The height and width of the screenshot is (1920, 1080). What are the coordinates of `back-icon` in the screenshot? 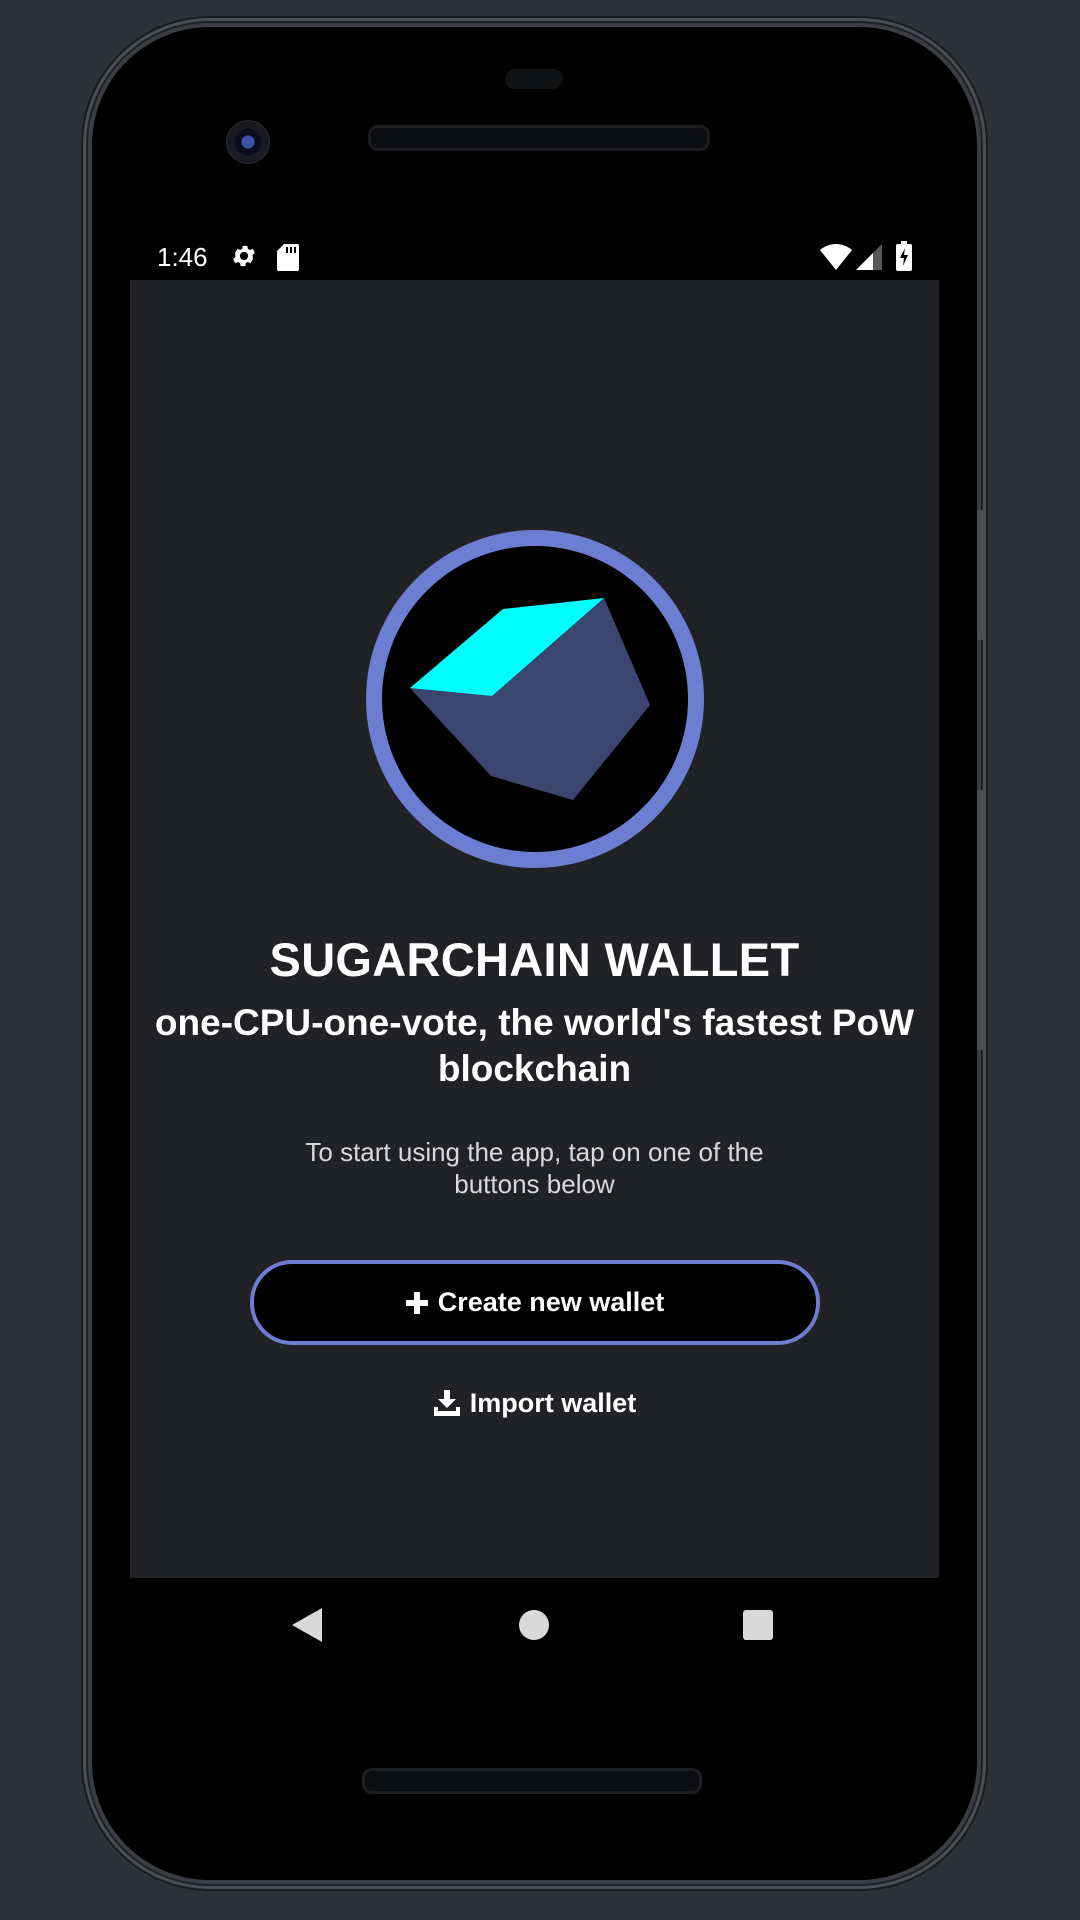 It's located at (307, 1625).